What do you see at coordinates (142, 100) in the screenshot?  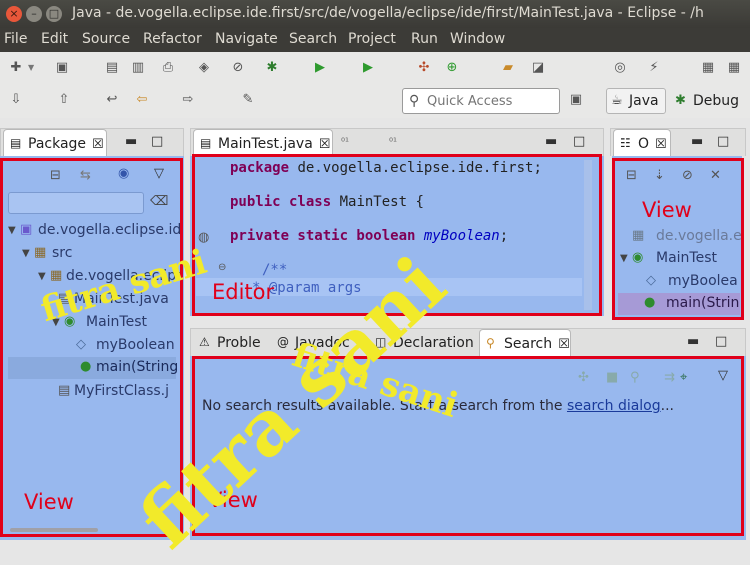 I see `back-icon: ⇦` at bounding box center [142, 100].